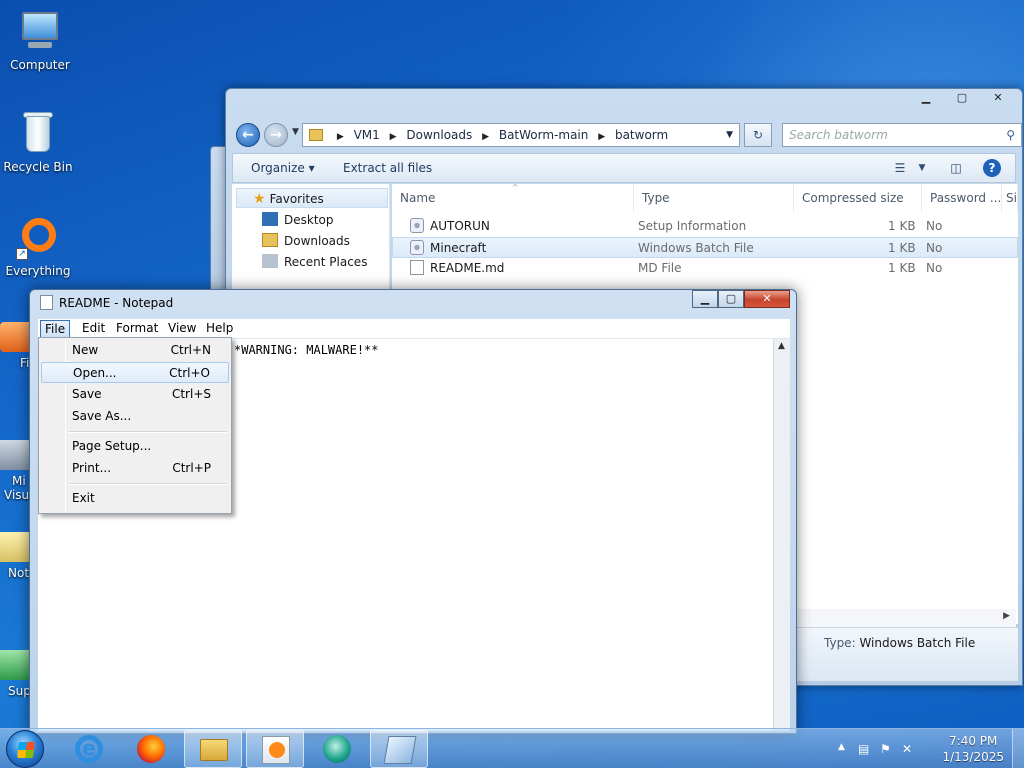 This screenshot has height=768, width=1024. What do you see at coordinates (544, 135) in the screenshot?
I see `breadcrumb-batworm-main: BatWorm-main` at bounding box center [544, 135].